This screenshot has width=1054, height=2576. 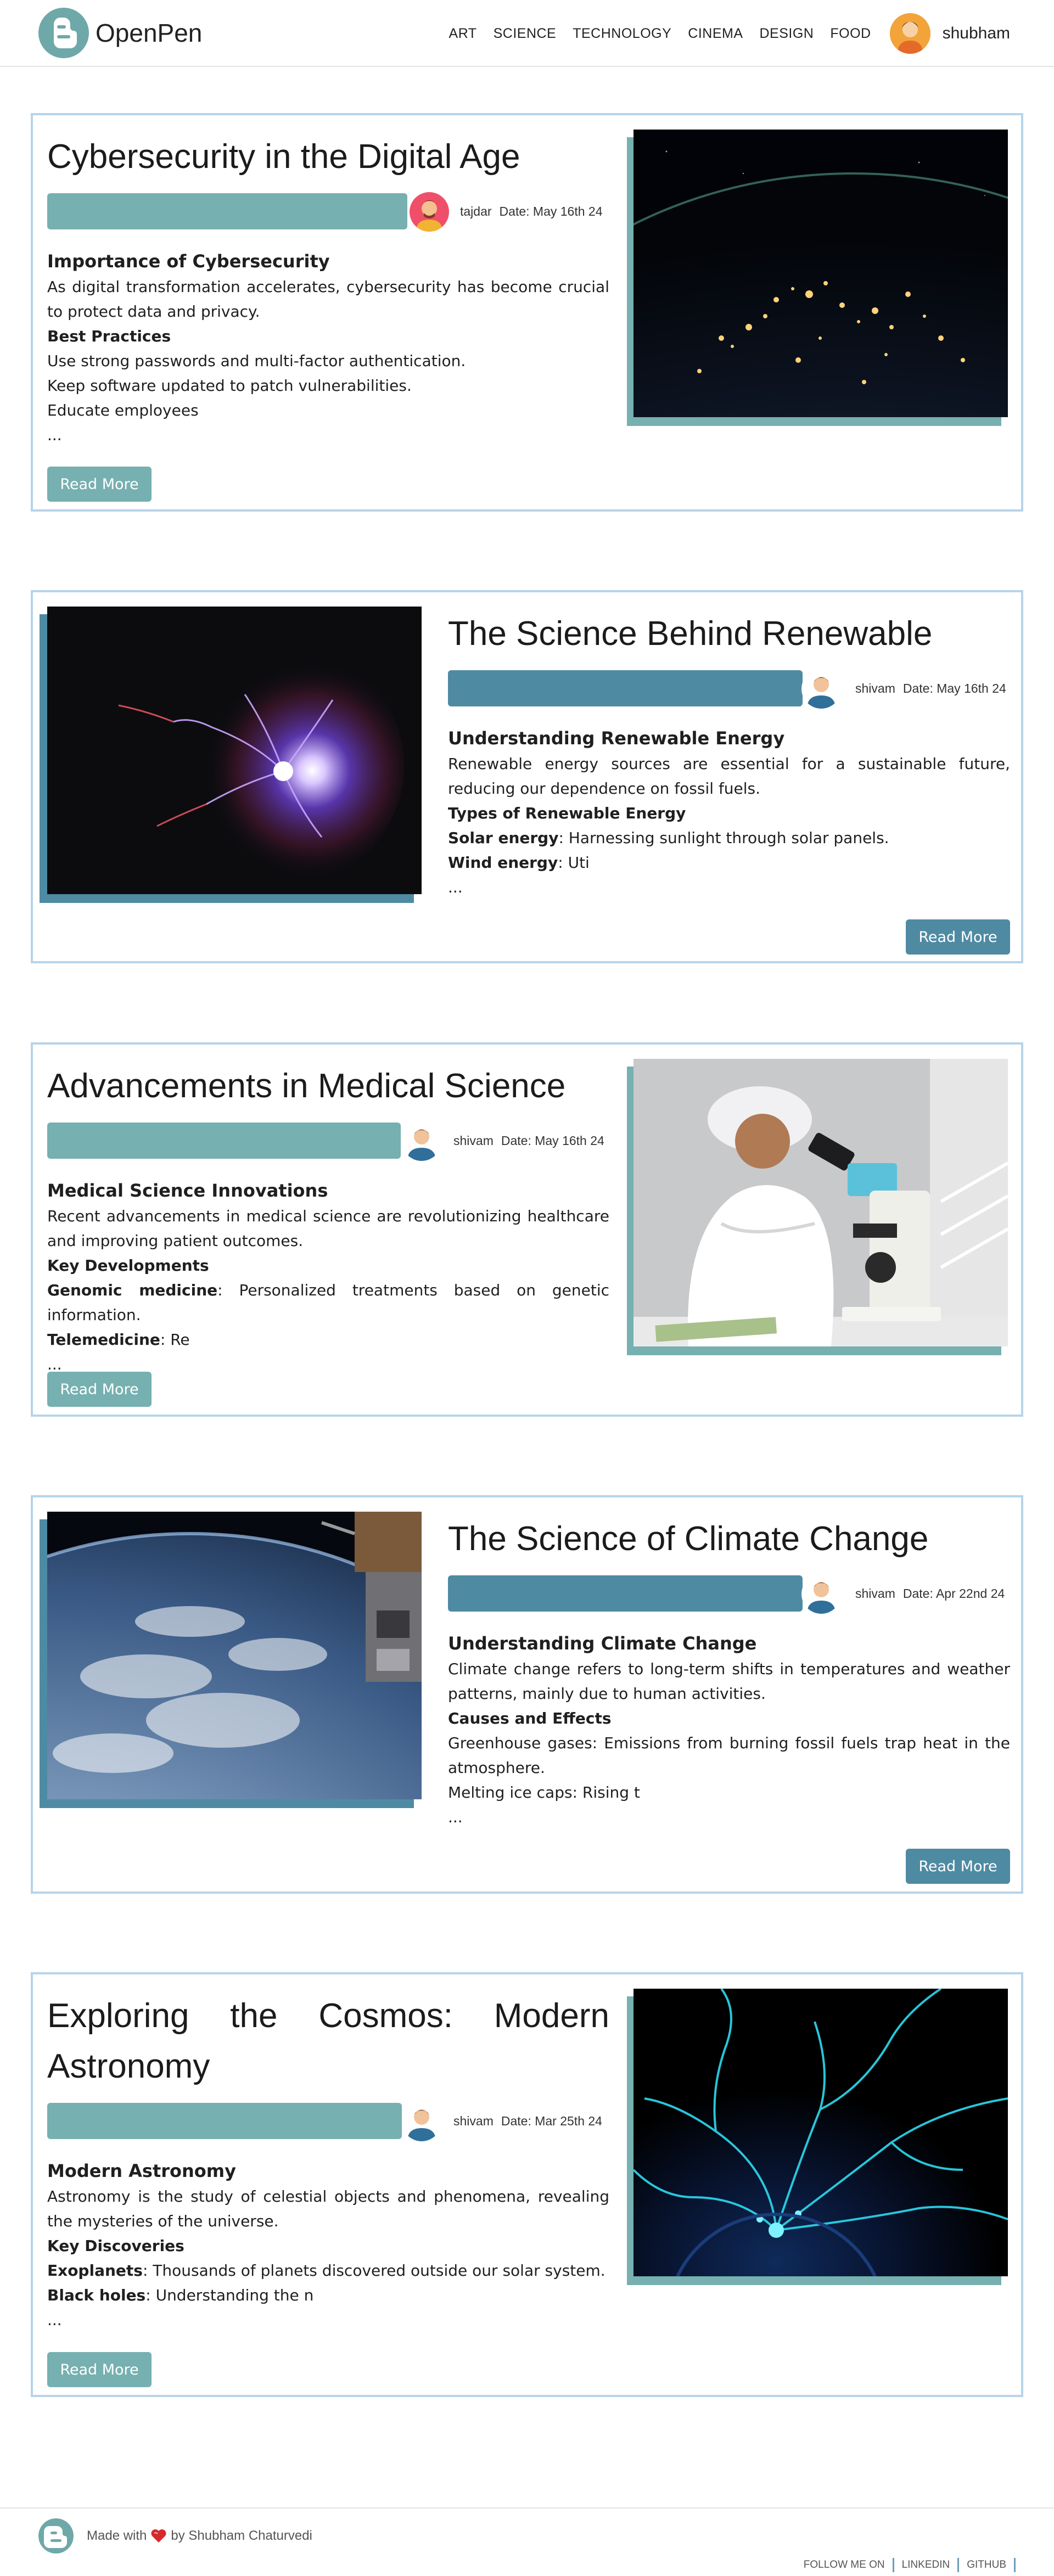 What do you see at coordinates (463, 34) in the screenshot?
I see `nav-link-art: ART` at bounding box center [463, 34].